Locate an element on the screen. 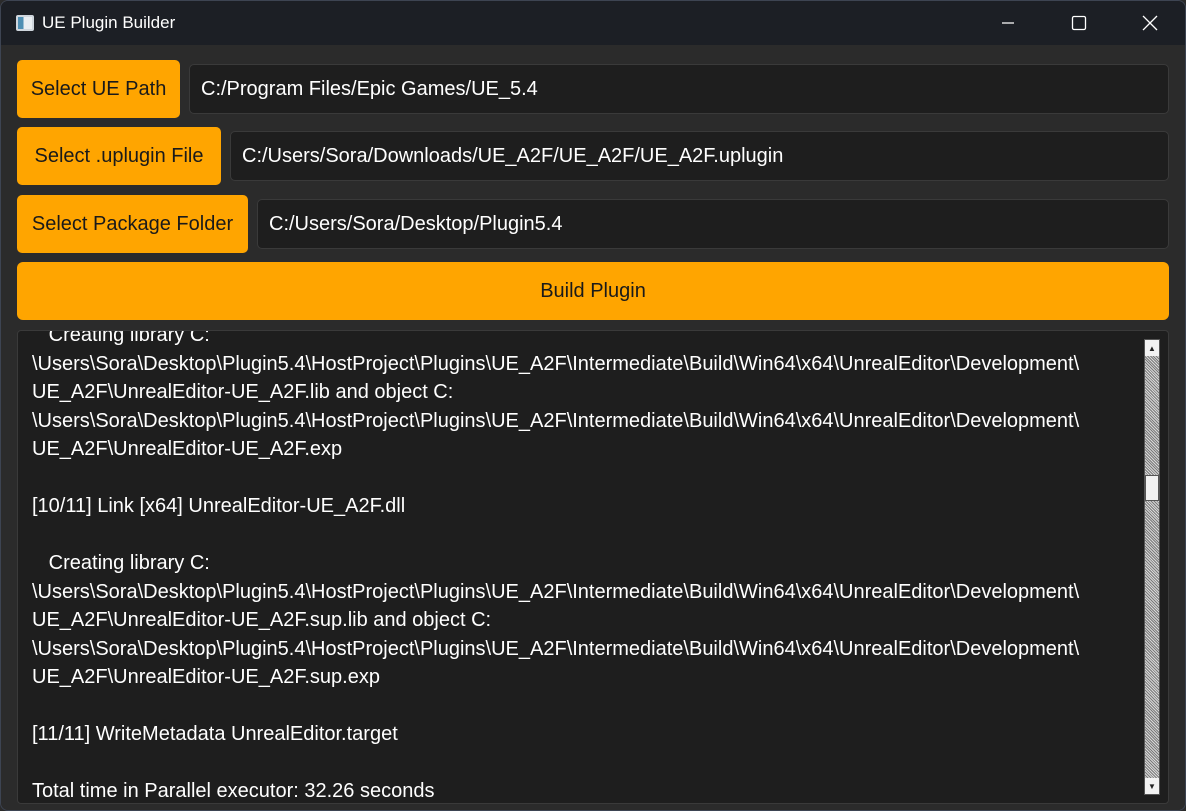  log-scrollbar: ▲ ▼ is located at coordinates (1152, 567).